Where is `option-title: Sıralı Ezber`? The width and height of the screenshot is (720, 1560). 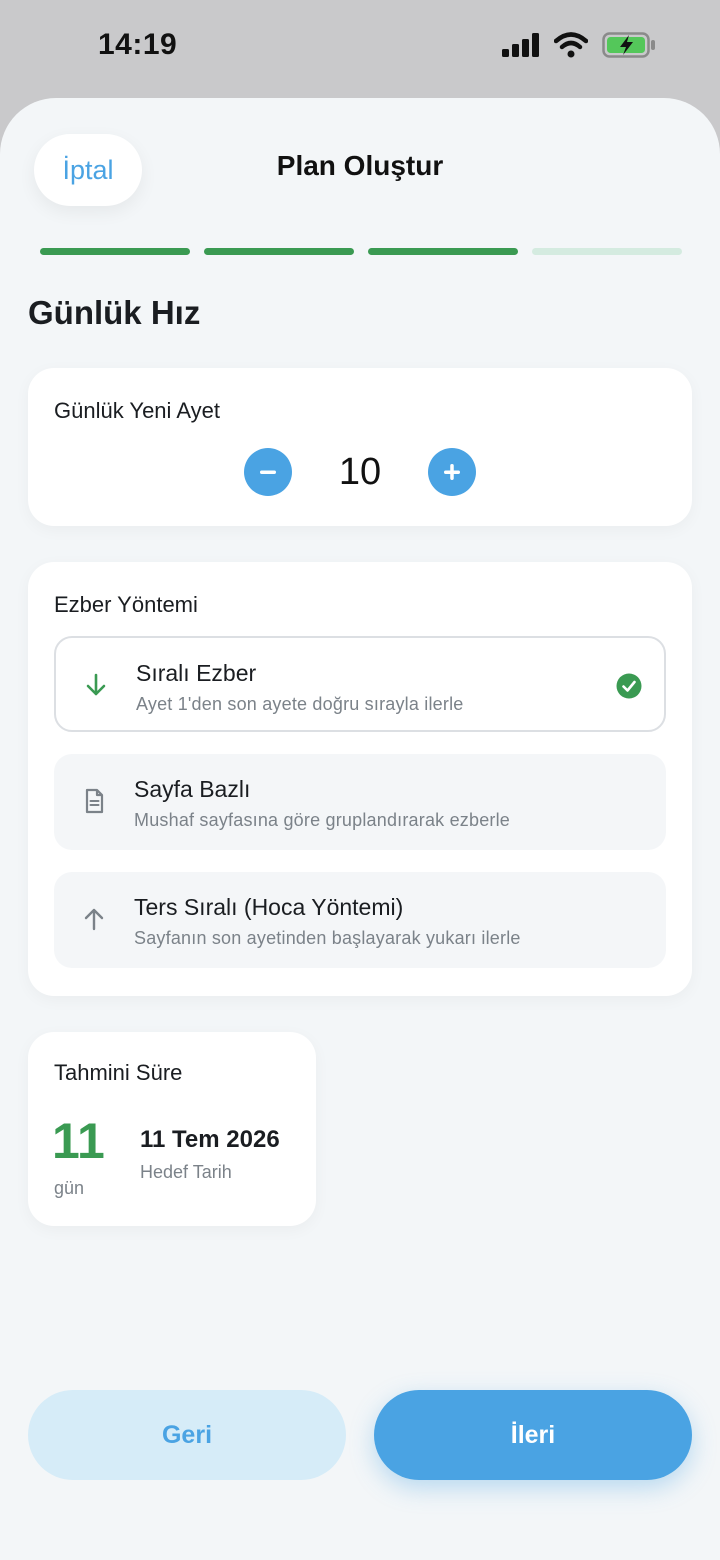
option-title: Sıralı Ezber is located at coordinates (196, 673).